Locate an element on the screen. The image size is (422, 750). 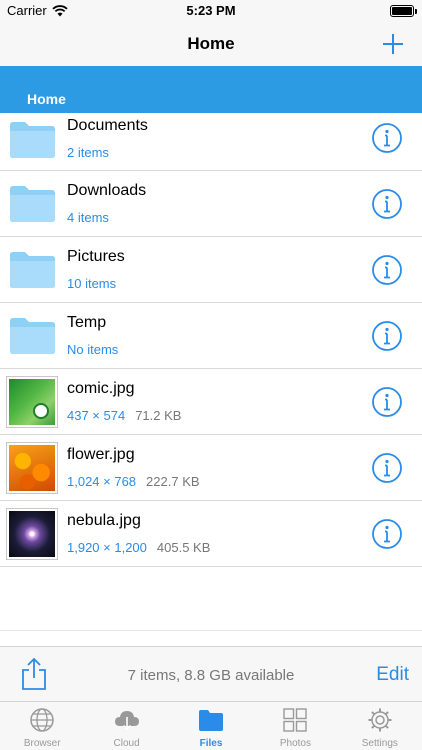
item-name: Temp is located at coordinates (87, 322).